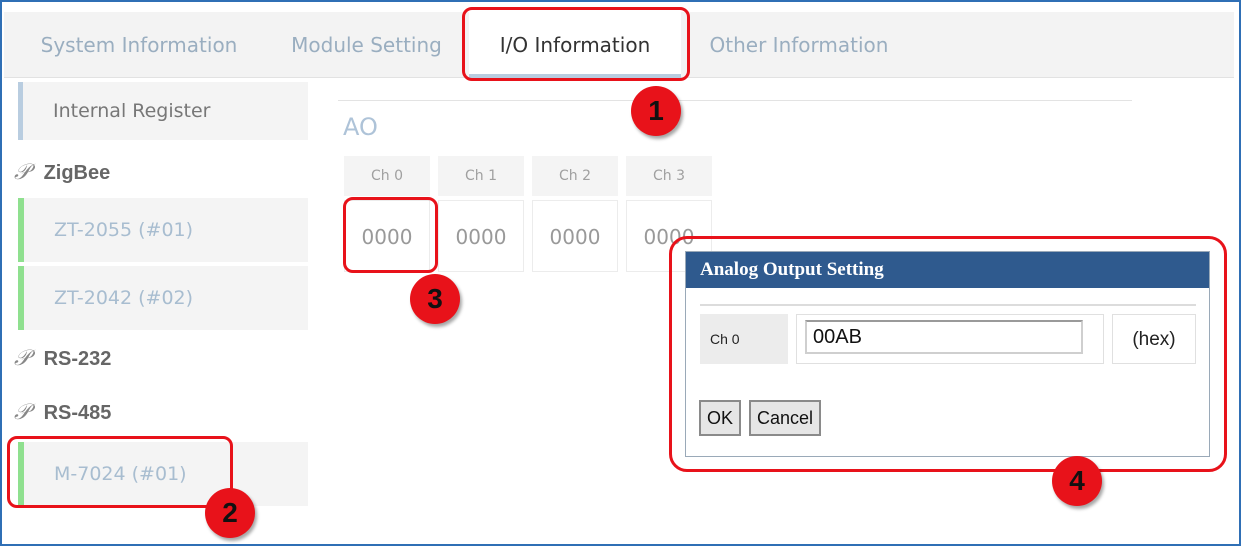 The width and height of the screenshot is (1241, 546). I want to click on sidebar-group-rs485: 𝒫 RS-485, so click(62, 412).